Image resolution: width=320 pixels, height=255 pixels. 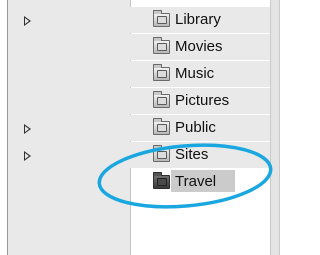 What do you see at coordinates (139, 20) in the screenshot?
I see `list-item-library: Library` at bounding box center [139, 20].